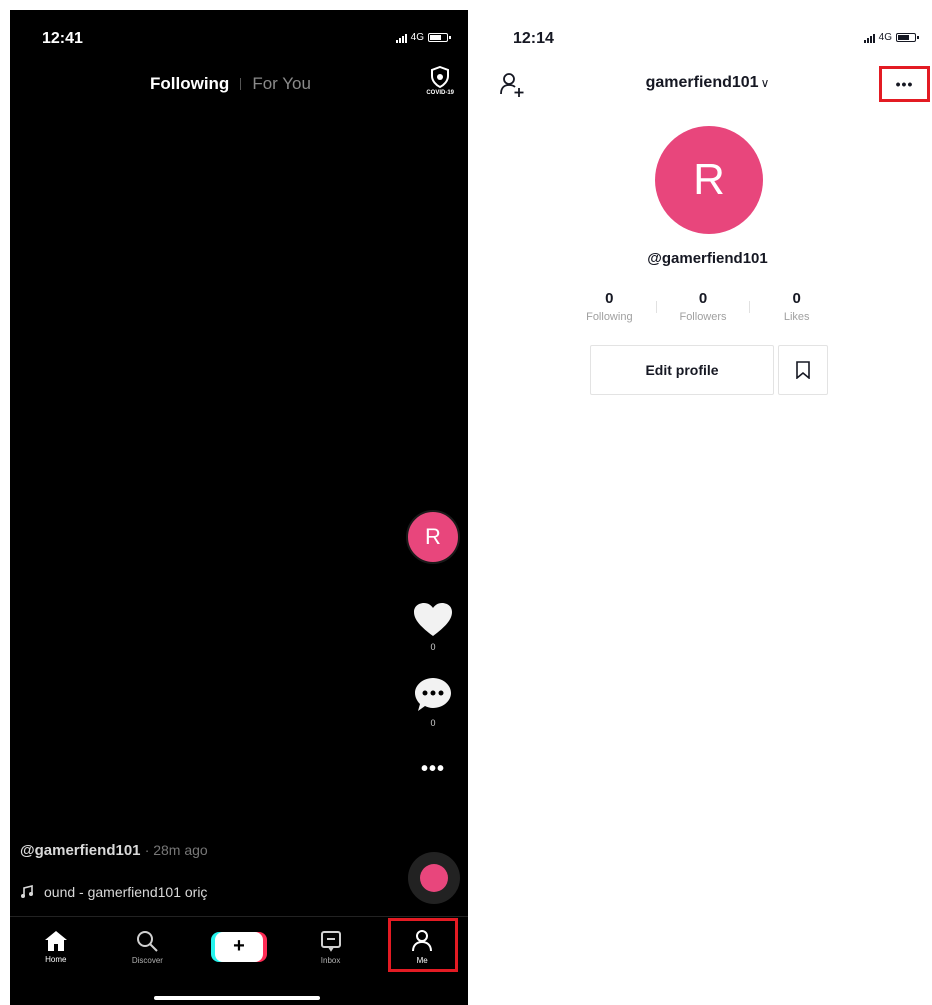 The image size is (932, 1005). I want to click on action-rail: R 0 0 •••, so click(433, 645).